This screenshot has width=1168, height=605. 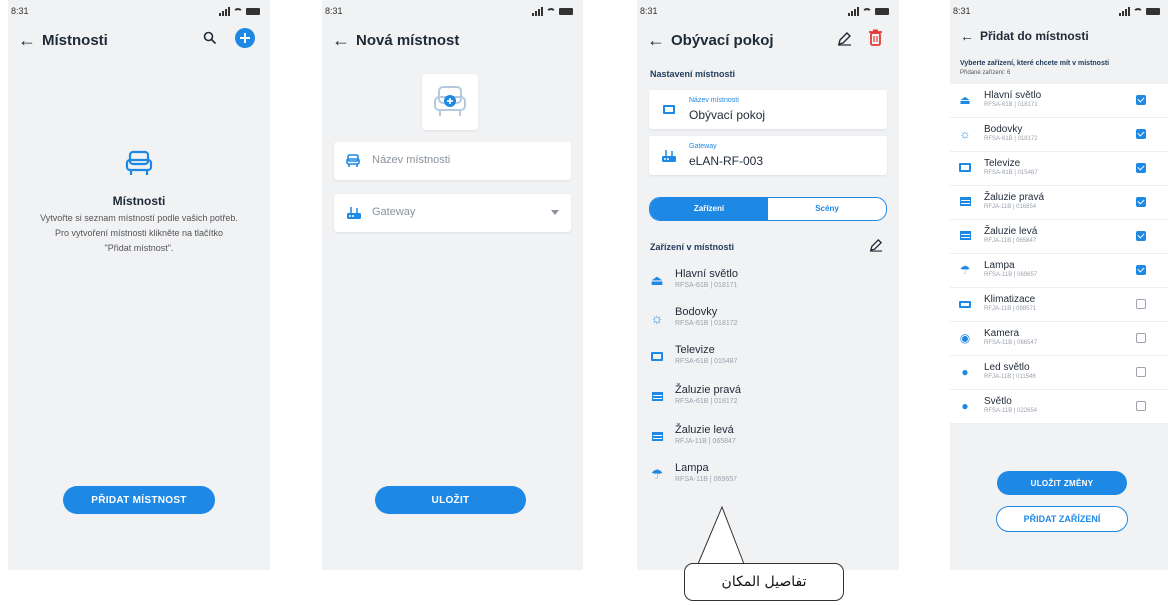 What do you see at coordinates (1059, 407) in the screenshot?
I see `device-row: ● Světlo RFSA-11B | 022654` at bounding box center [1059, 407].